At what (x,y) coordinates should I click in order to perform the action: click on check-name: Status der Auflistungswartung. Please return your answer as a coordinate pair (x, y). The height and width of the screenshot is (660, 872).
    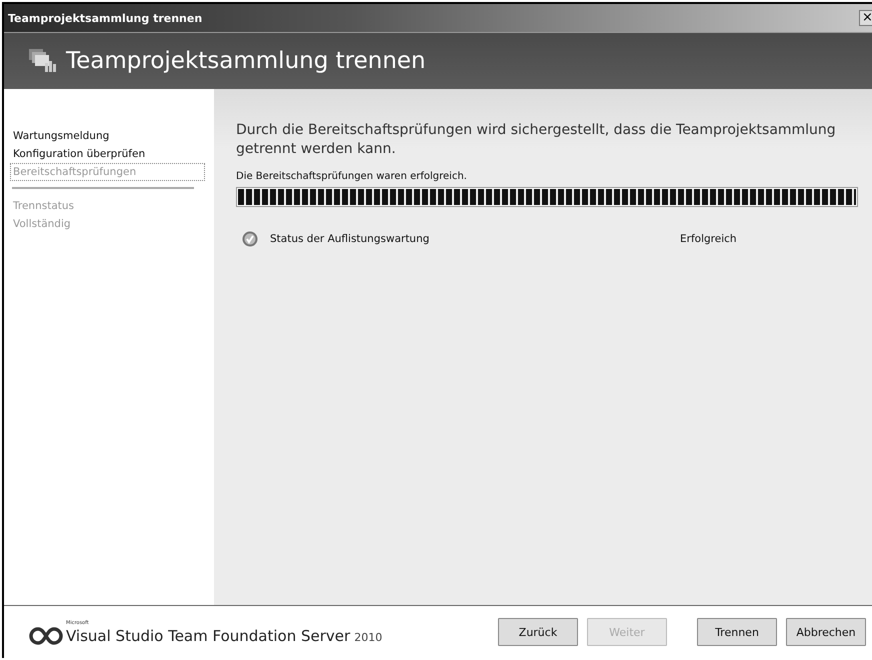
    Looking at the image, I should click on (350, 239).